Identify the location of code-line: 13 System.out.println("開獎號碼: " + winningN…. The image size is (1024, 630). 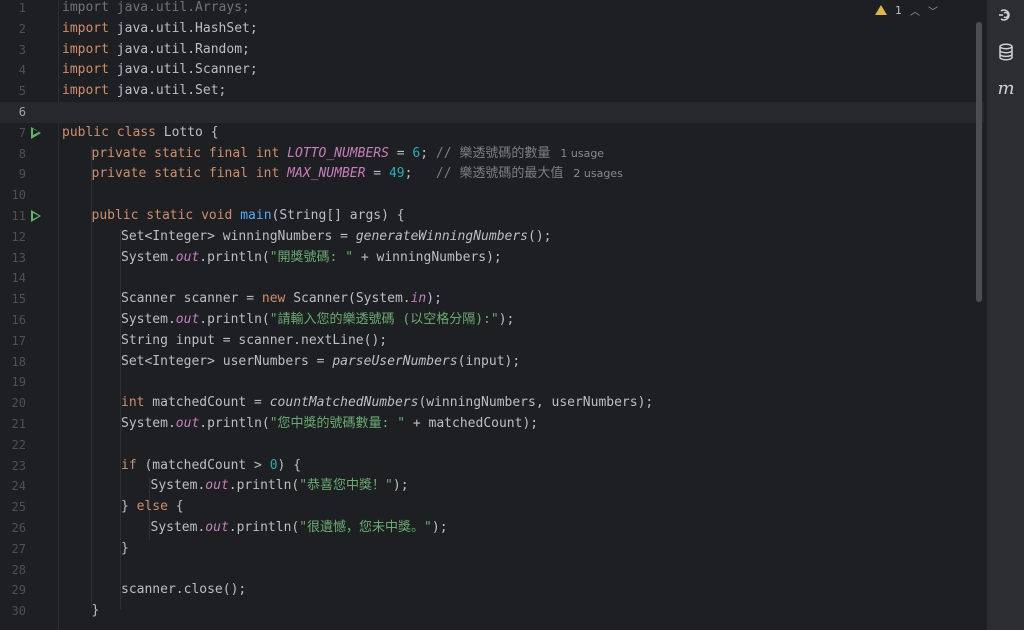
(492, 258).